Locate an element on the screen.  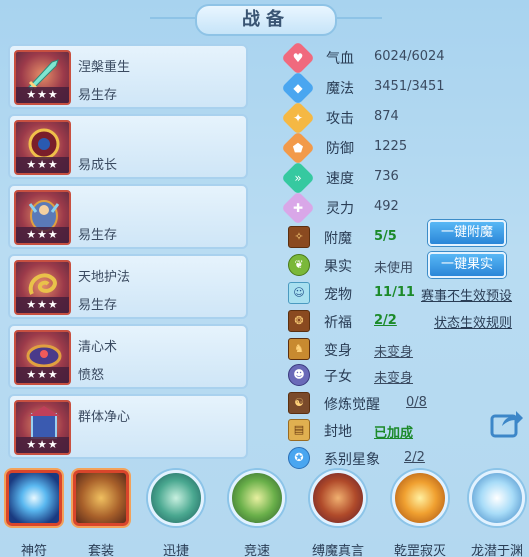
misc-label: 变身 is located at coordinates (338, 351).